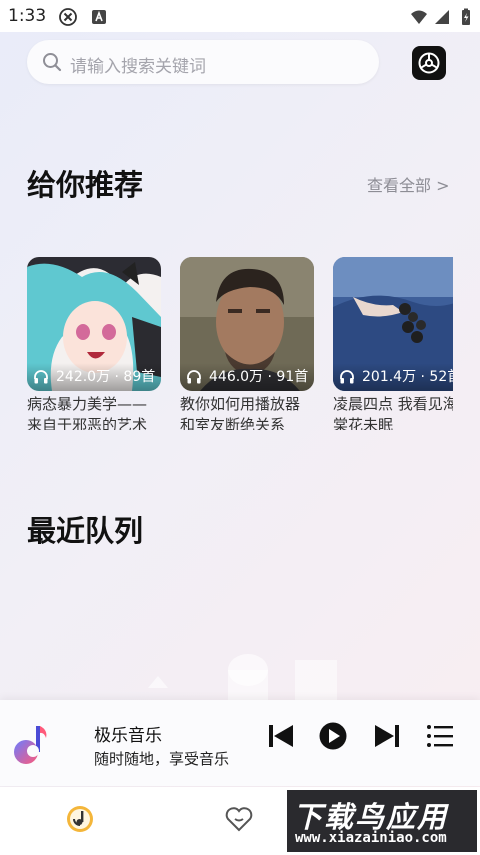  Describe the element at coordinates (281, 736) in the screenshot. I see `previous-track-button` at that location.